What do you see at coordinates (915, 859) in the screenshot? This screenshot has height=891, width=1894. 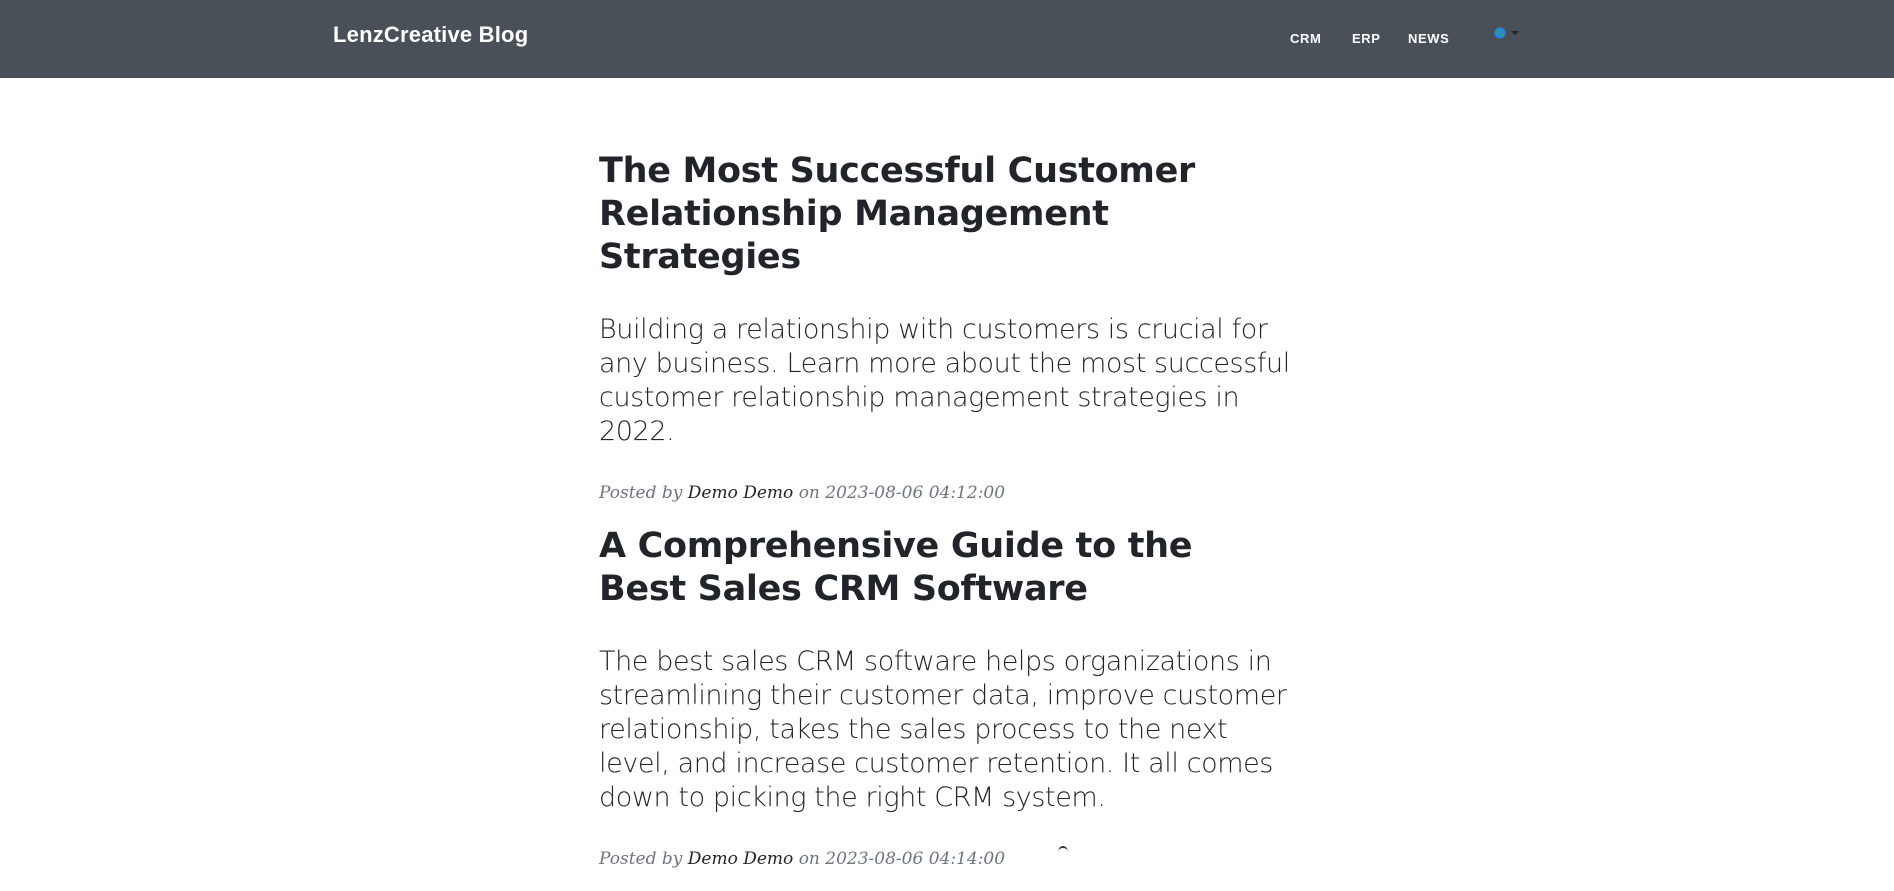 I see `post-date: 2023-08-06 04:14:00` at bounding box center [915, 859].